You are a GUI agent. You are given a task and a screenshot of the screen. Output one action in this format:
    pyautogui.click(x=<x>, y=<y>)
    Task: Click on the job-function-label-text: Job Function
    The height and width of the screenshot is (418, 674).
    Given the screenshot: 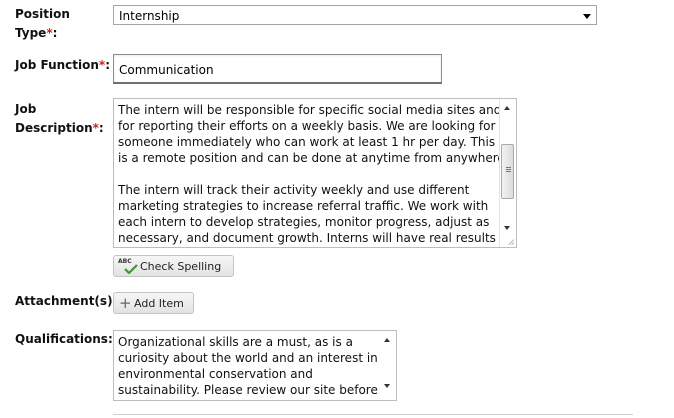 What is the action you would take?
    pyautogui.click(x=57, y=65)
    